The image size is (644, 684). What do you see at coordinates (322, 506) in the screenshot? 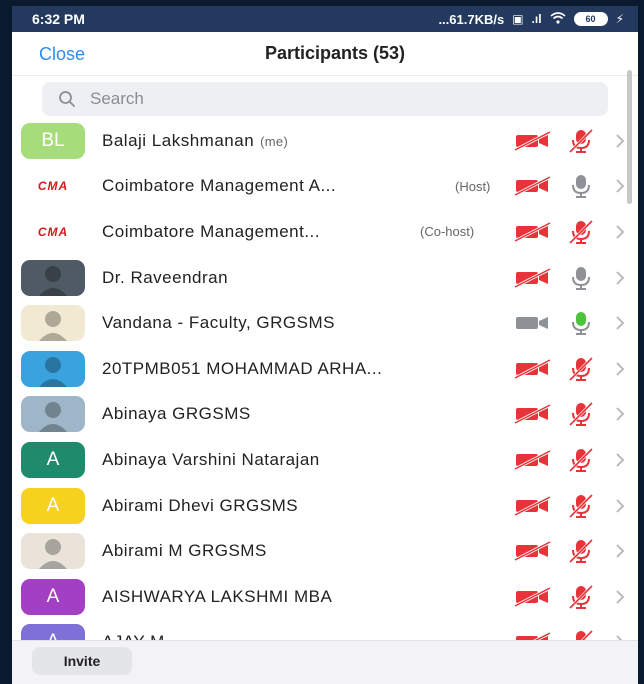
I see `participant-row: A Abirami Dhevi GRGSMS` at bounding box center [322, 506].